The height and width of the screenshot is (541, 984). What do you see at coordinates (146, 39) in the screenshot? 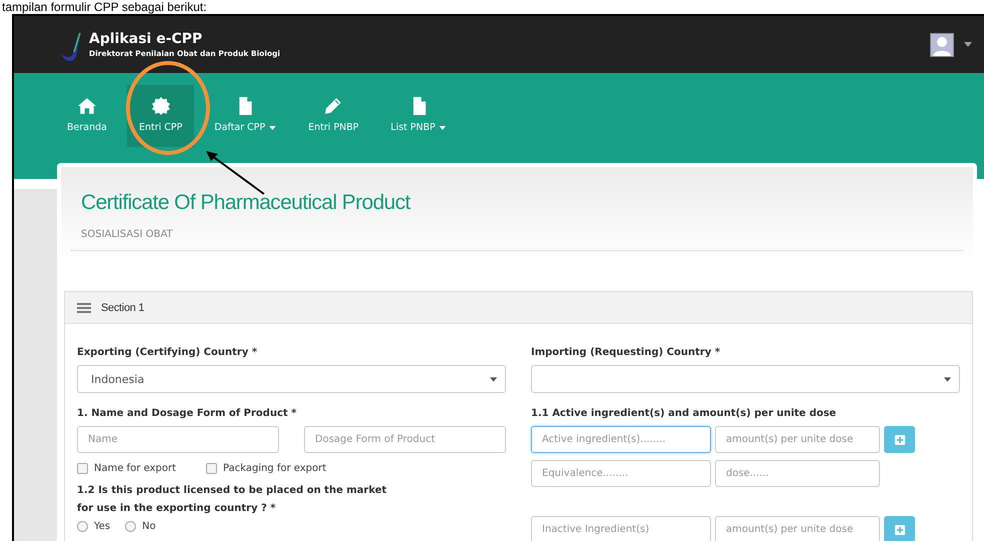
I see `app-title: Aplikasi e-CPP` at bounding box center [146, 39].